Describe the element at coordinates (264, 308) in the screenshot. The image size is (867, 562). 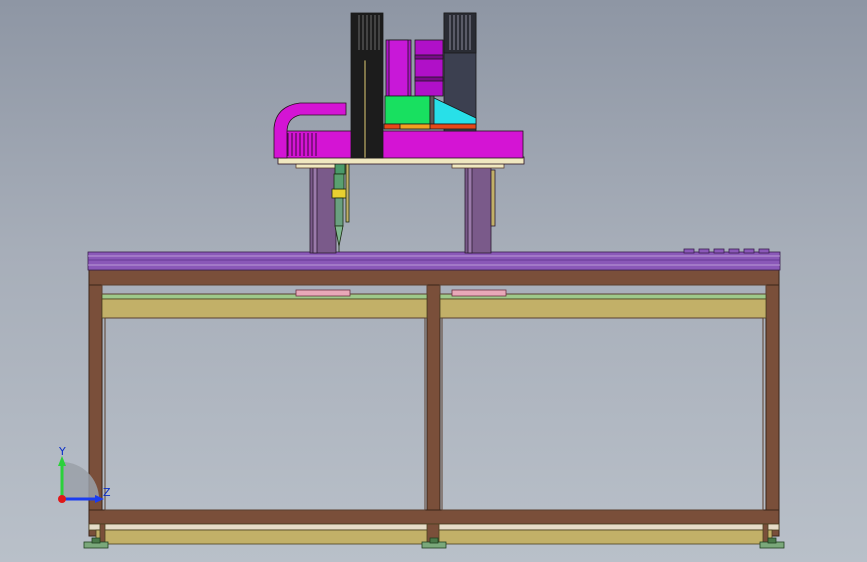
I see `tan-panel-left` at that location.